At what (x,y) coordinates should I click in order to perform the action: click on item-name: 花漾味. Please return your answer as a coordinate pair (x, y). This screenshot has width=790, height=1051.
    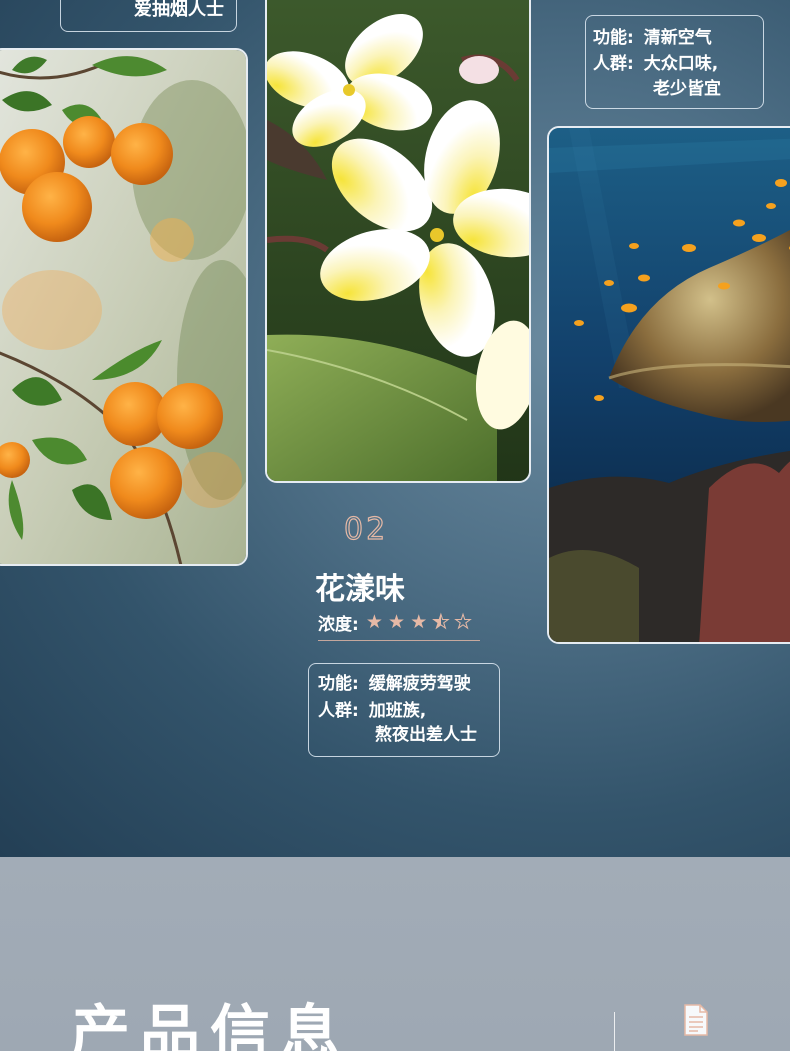
    Looking at the image, I should click on (360, 589).